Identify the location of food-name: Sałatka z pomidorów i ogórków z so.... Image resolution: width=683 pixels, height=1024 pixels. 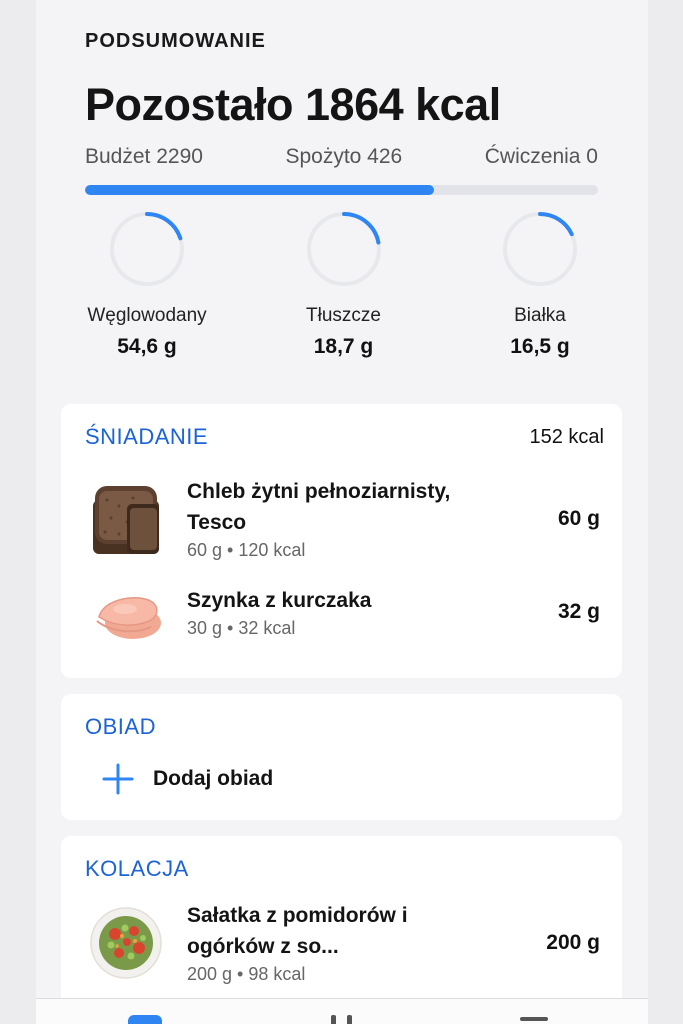
(297, 931).